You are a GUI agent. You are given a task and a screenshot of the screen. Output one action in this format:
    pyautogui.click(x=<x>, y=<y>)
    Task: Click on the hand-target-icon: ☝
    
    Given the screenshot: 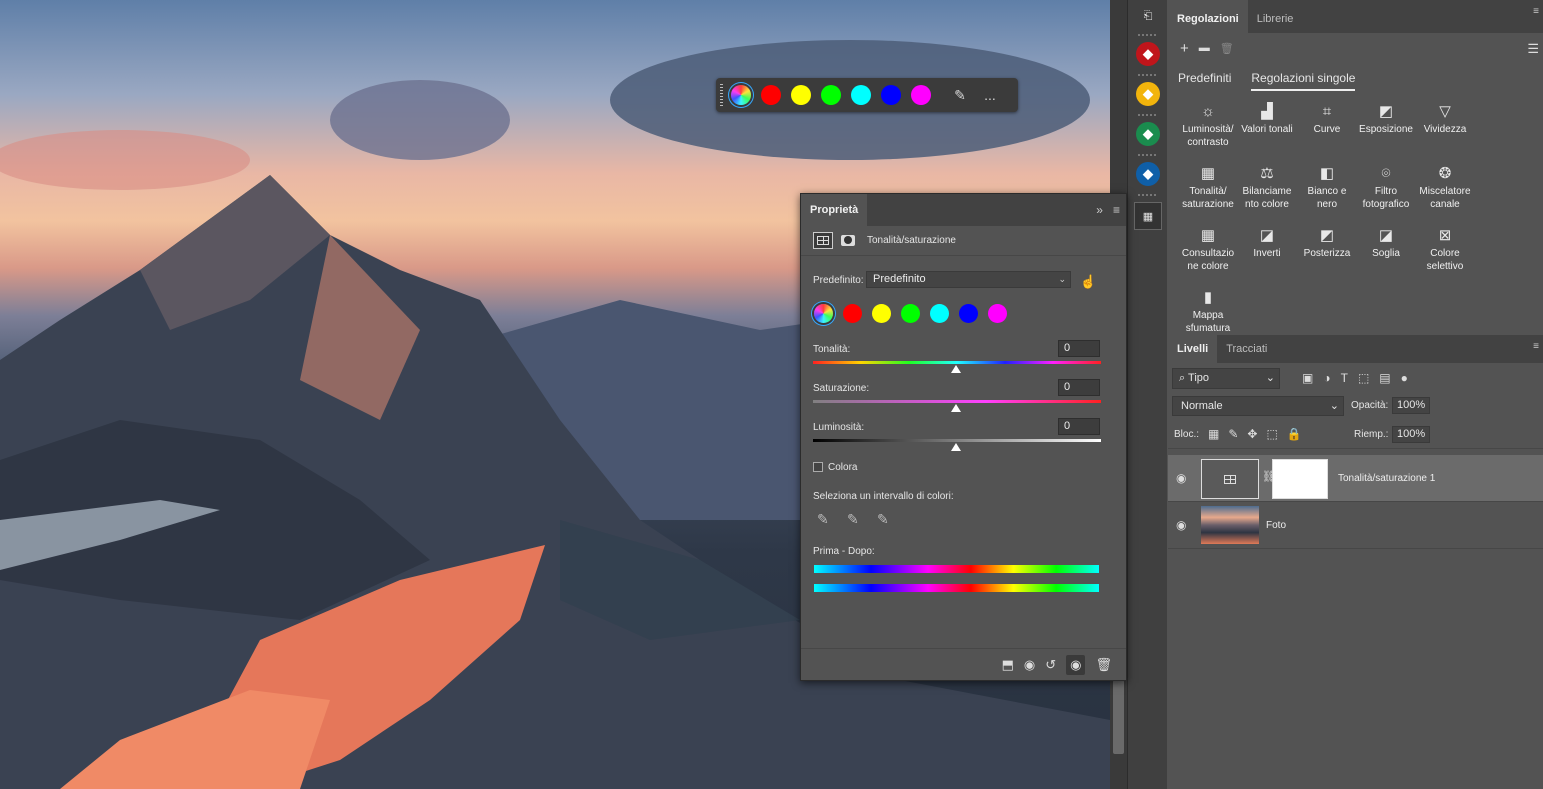 What is the action you would take?
    pyautogui.click(x=1088, y=282)
    